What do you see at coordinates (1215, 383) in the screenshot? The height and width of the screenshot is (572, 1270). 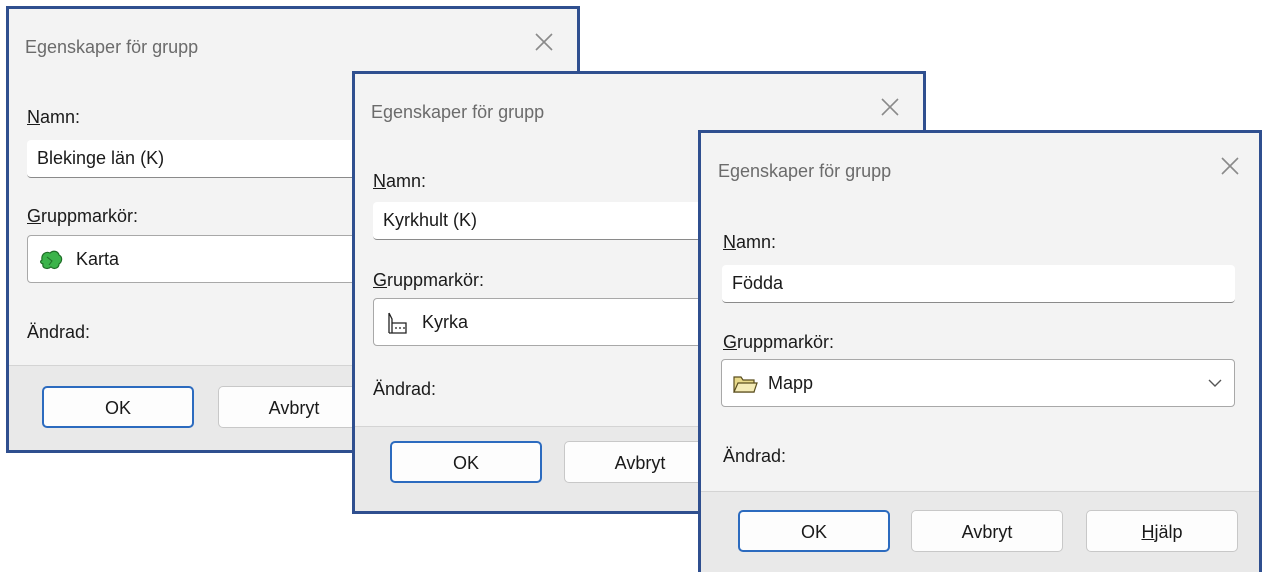 I see `chevron-down-icon` at bounding box center [1215, 383].